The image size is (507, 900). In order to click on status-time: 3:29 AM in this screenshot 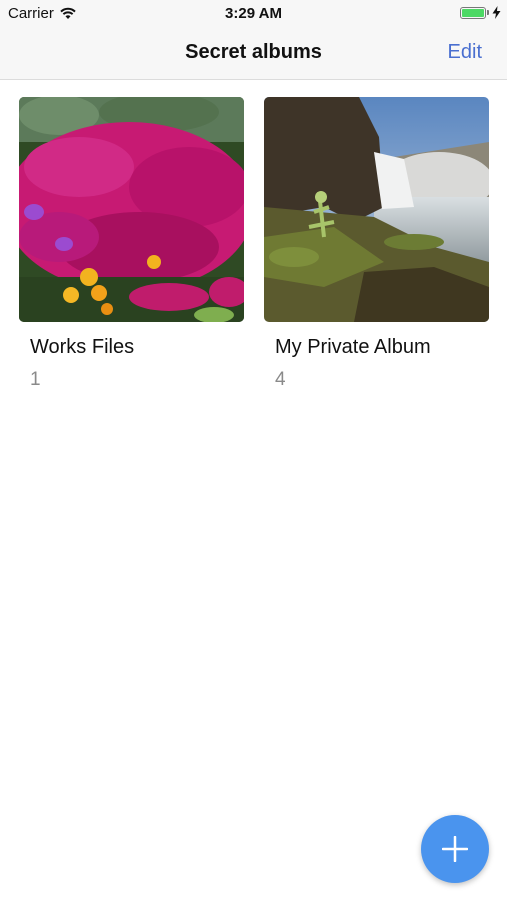, I will do `click(253, 13)`.